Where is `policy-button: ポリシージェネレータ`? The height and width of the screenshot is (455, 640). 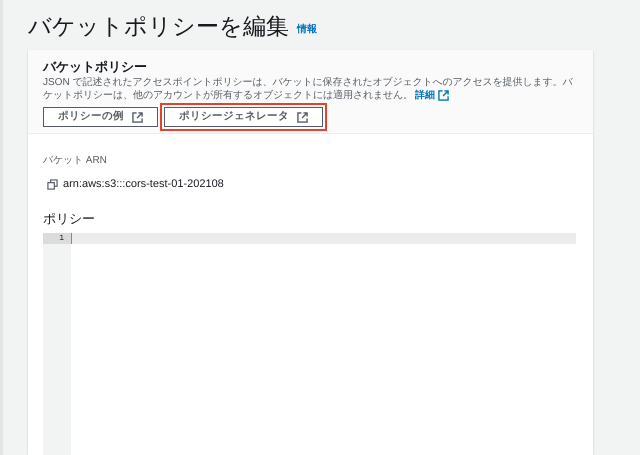 policy-button: ポリシージェネレータ is located at coordinates (243, 117).